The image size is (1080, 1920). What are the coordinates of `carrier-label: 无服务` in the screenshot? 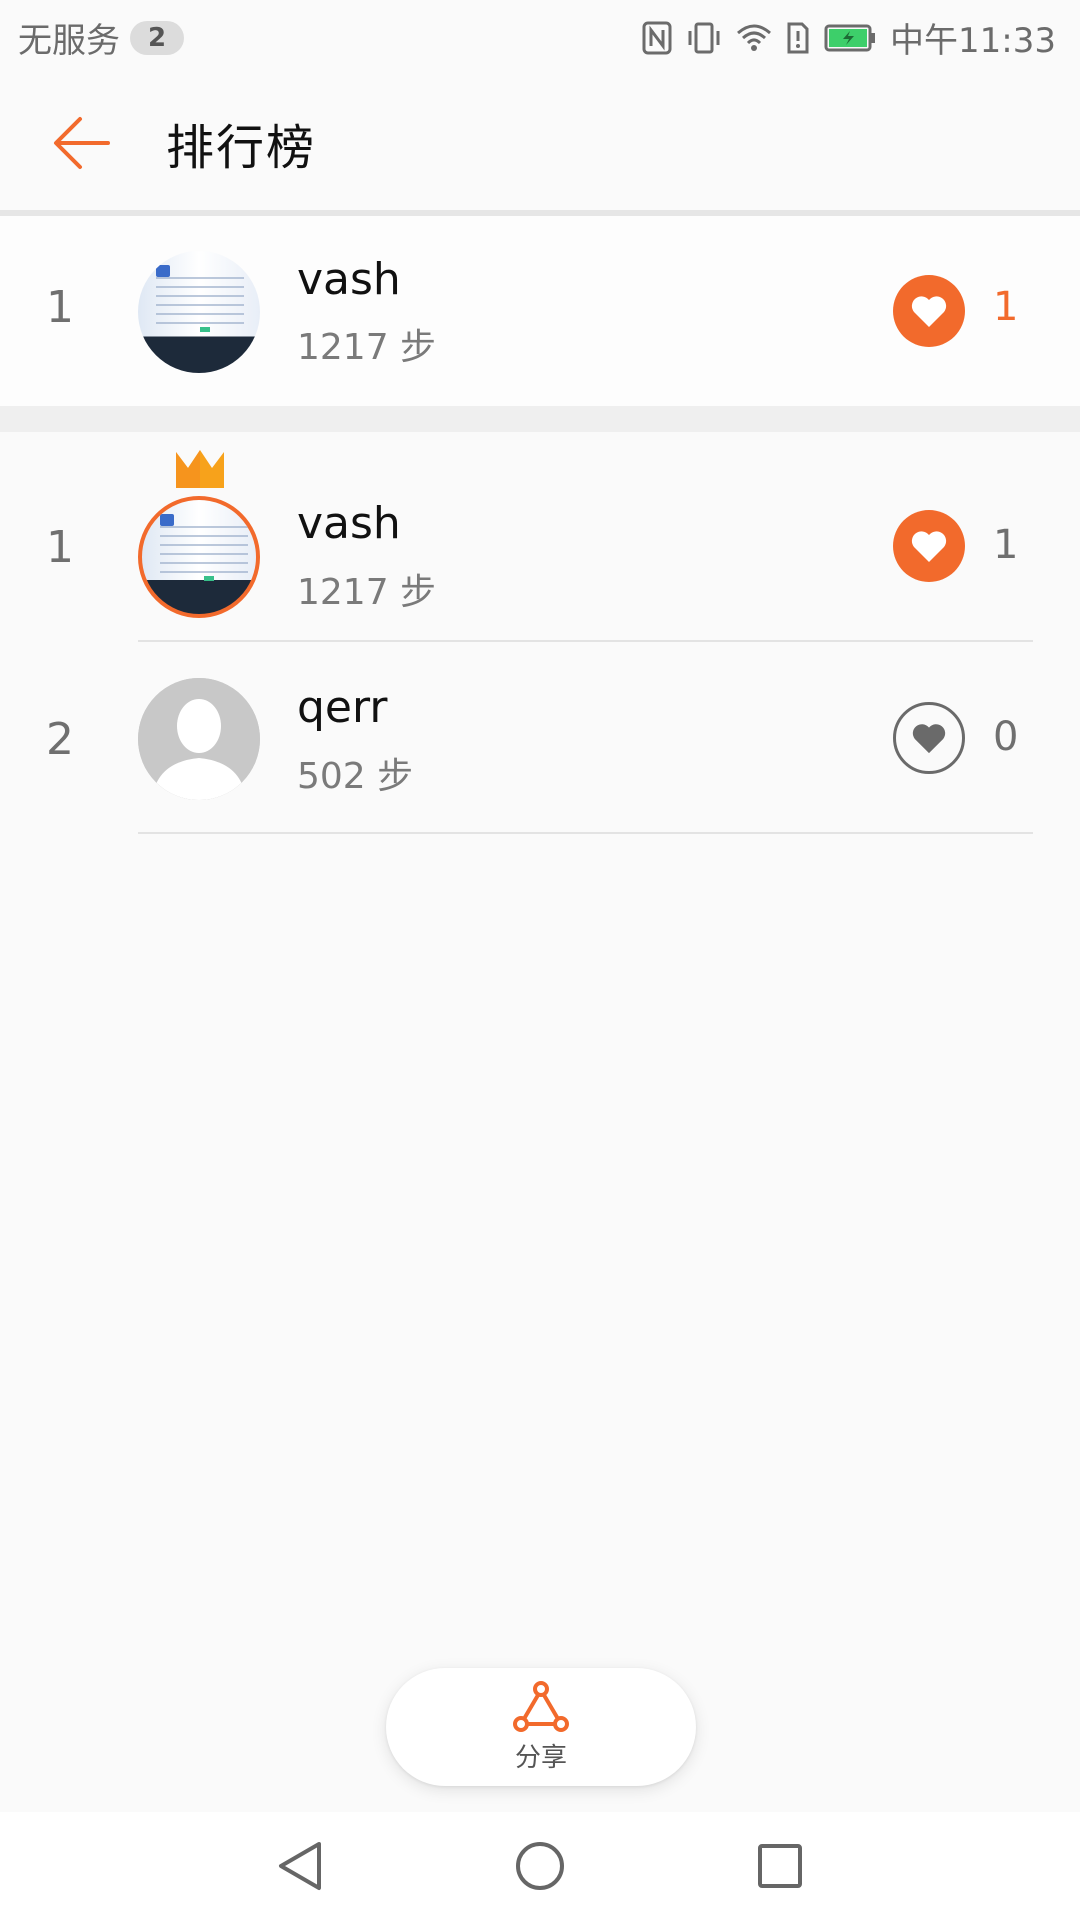 It's located at (69, 41).